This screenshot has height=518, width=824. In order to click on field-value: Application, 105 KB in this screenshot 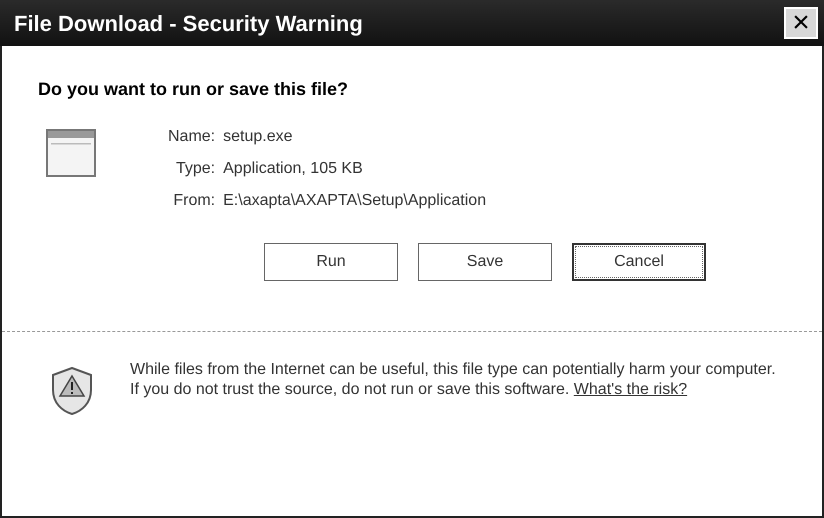, I will do `click(293, 169)`.